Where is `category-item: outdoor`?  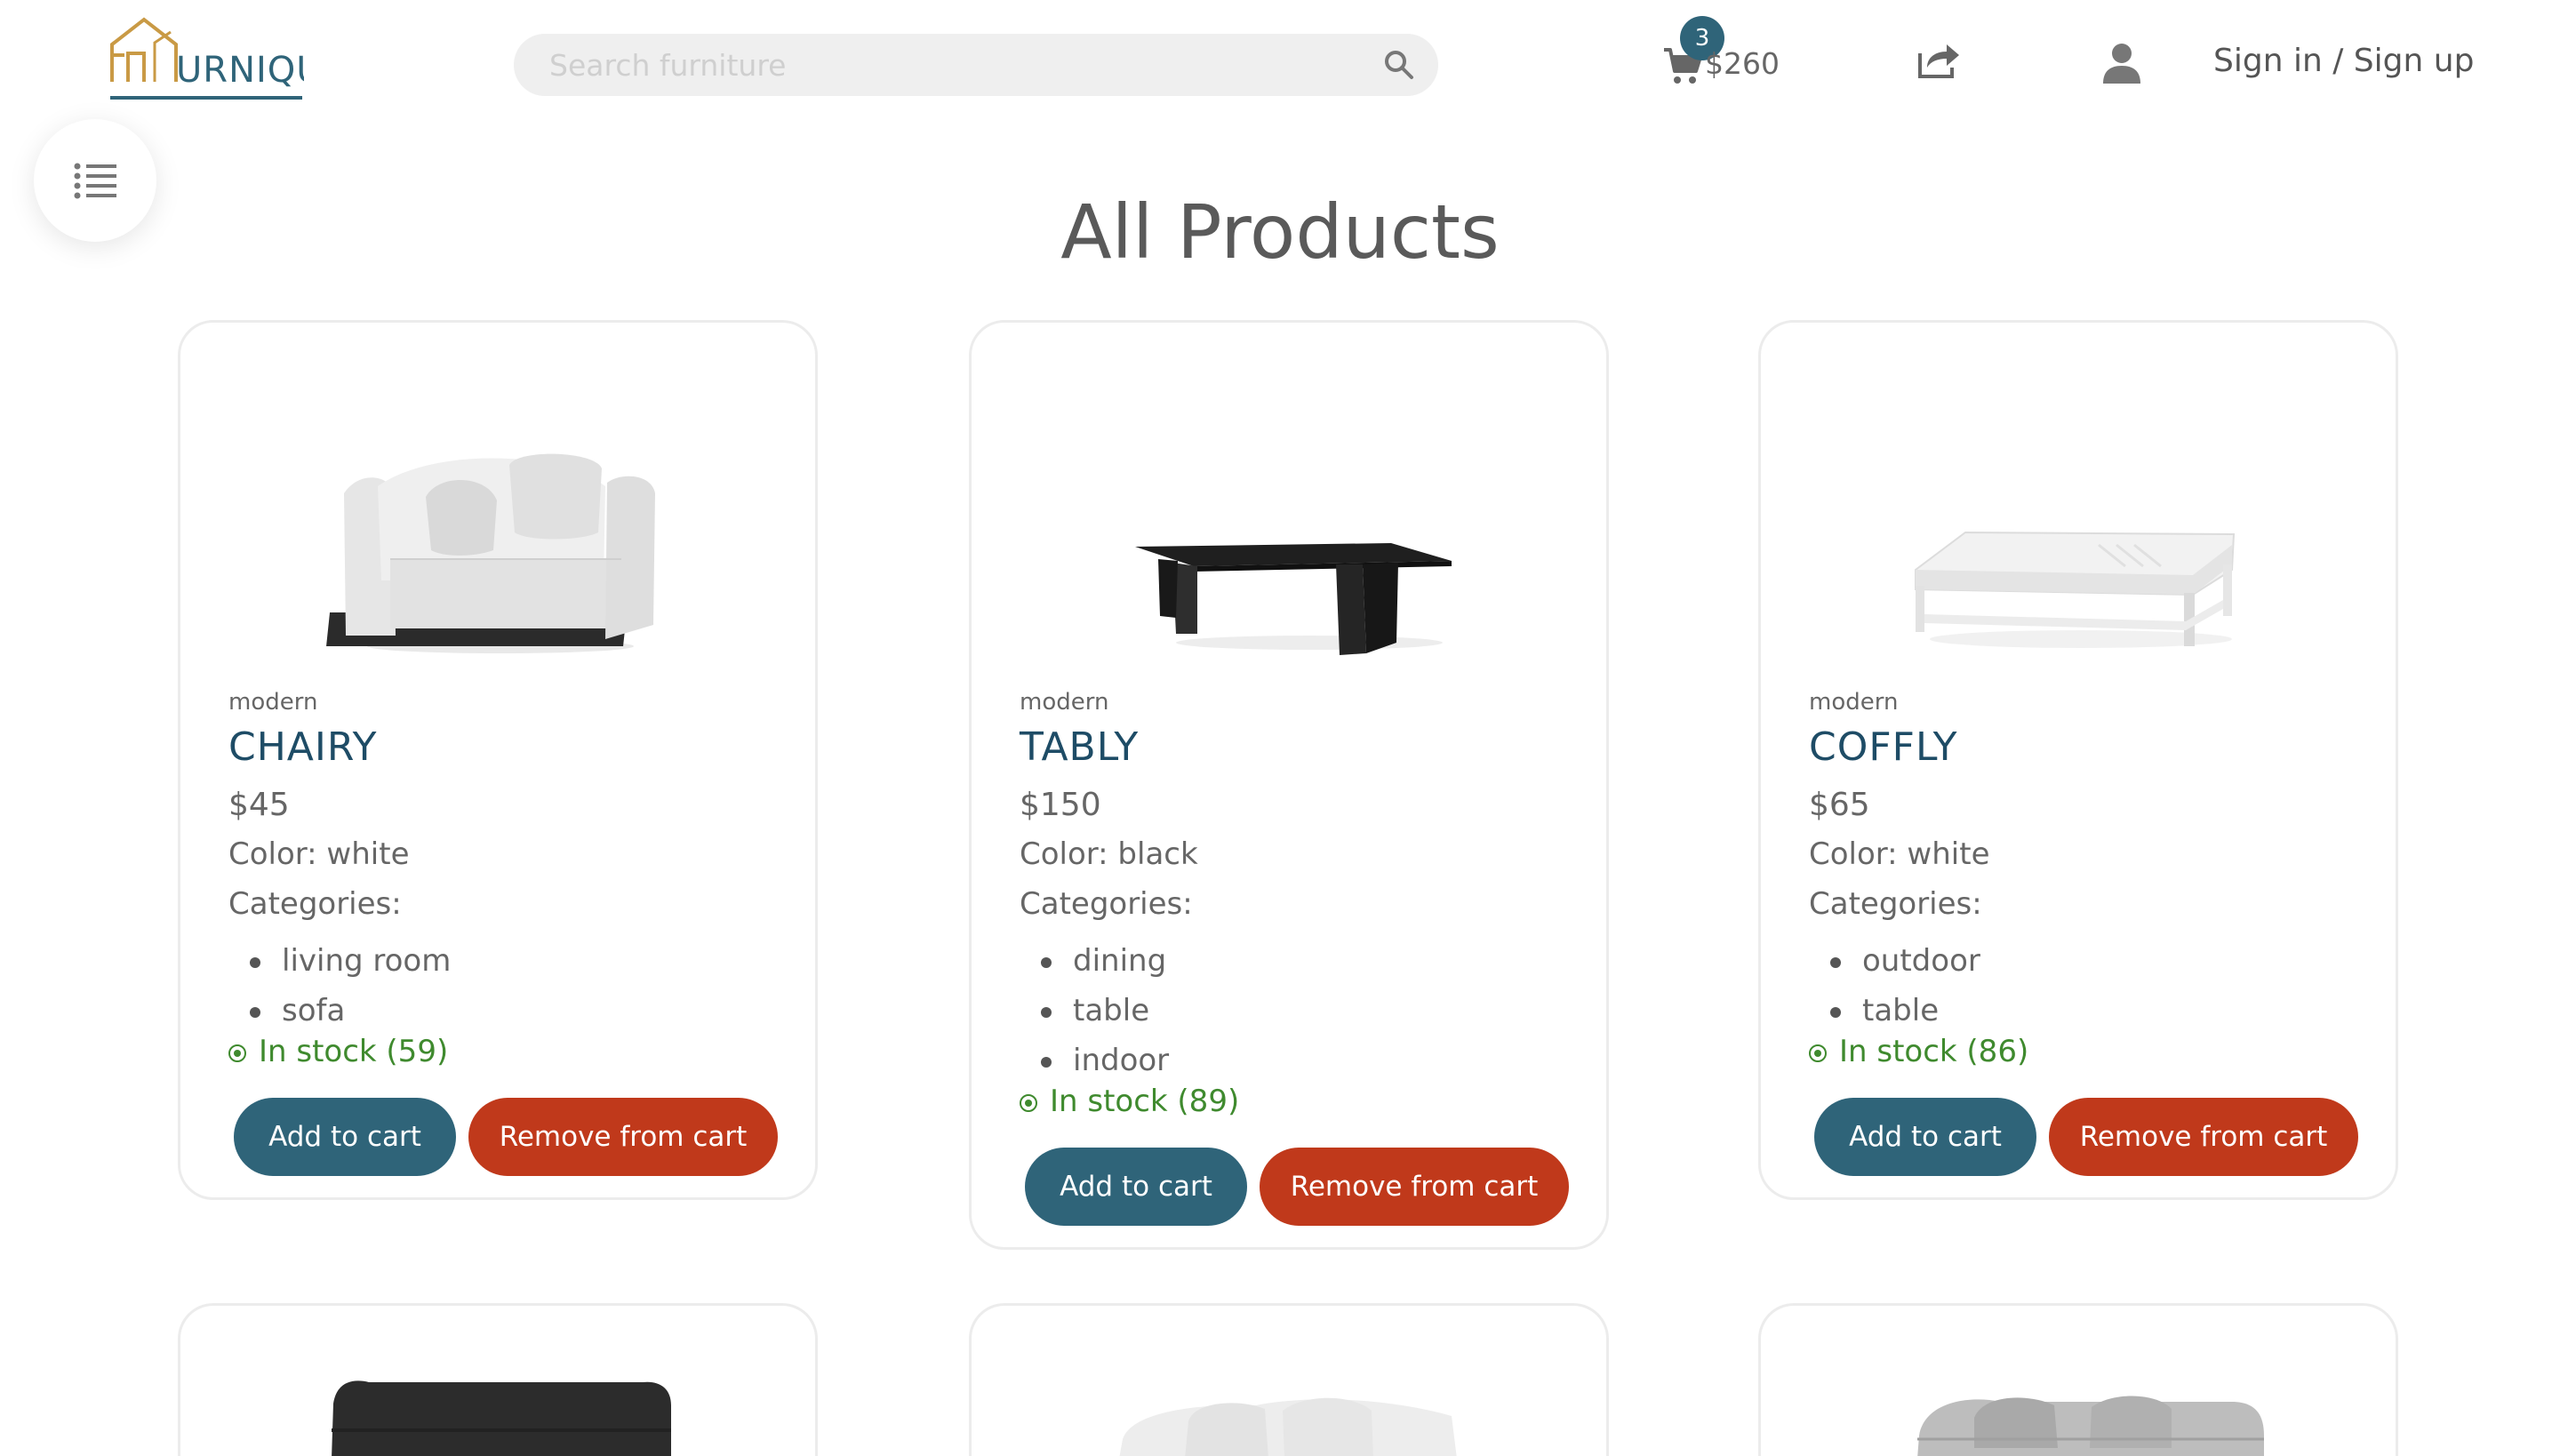 category-item: outdoor is located at coordinates (1894, 961).